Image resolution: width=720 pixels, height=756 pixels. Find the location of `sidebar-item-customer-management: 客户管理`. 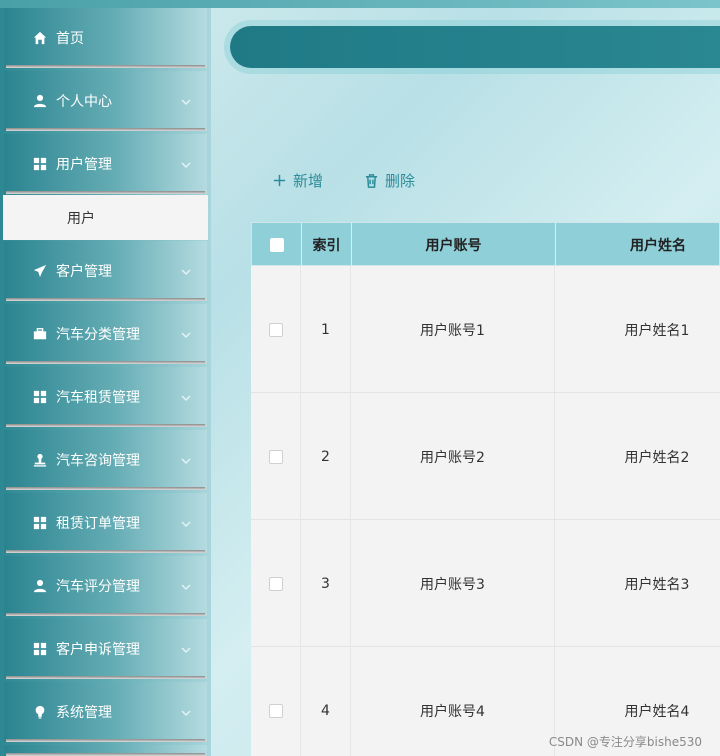

sidebar-item-customer-management: 客户管理 is located at coordinates (105, 271).